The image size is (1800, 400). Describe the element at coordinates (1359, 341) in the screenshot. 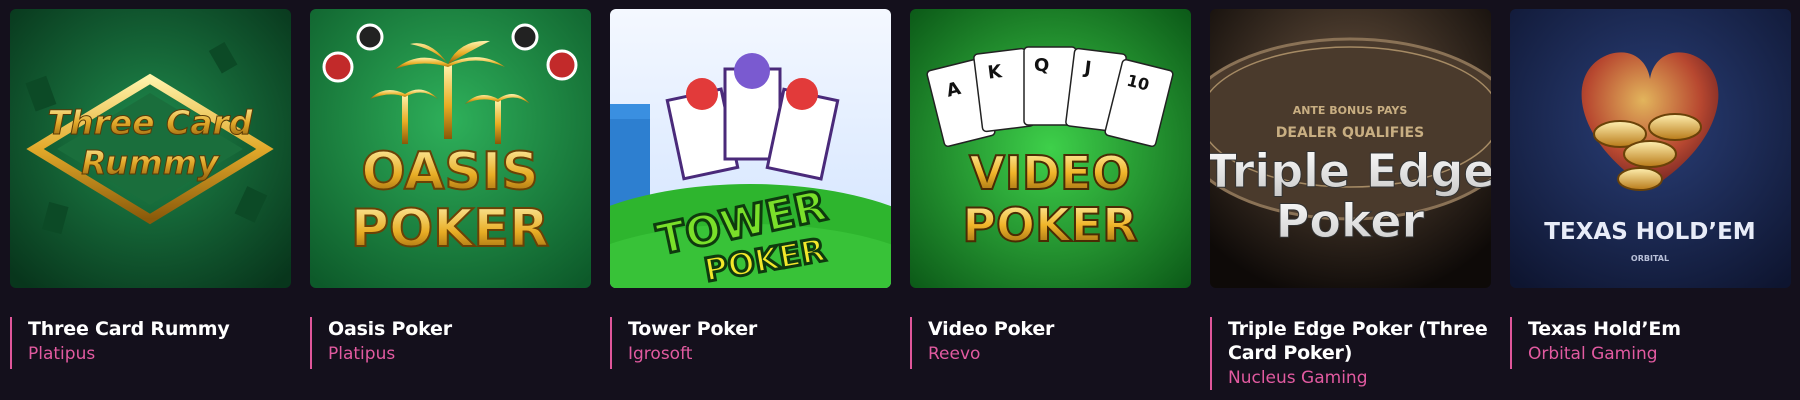

I see `game-title: Triple Edge Poker (Three Card Poker)` at that location.